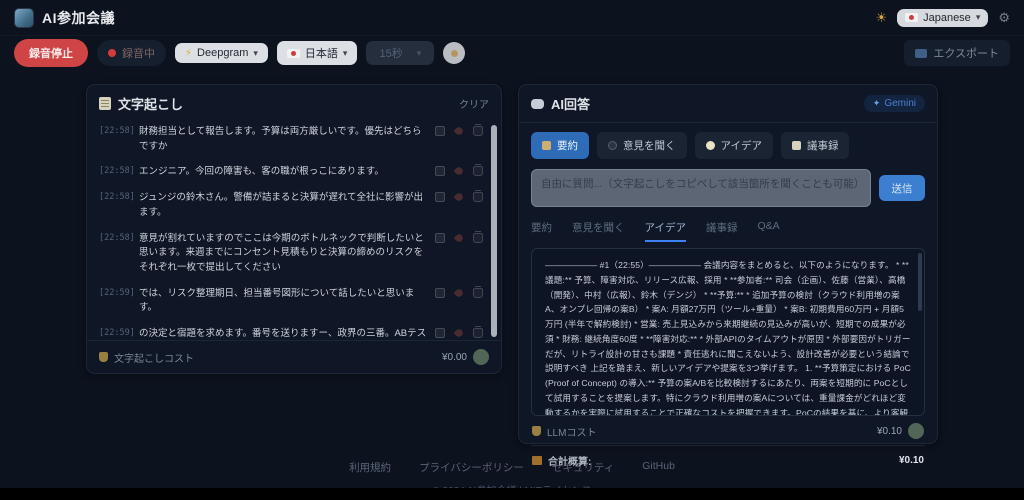  I want to click on memo-icon, so click(105, 103).